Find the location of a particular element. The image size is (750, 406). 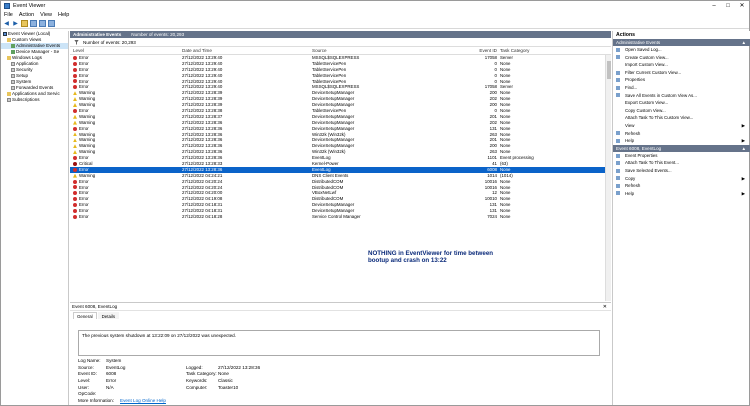

prop-logged: 27/12/2022 13:28:36 is located at coordinates (239, 367).